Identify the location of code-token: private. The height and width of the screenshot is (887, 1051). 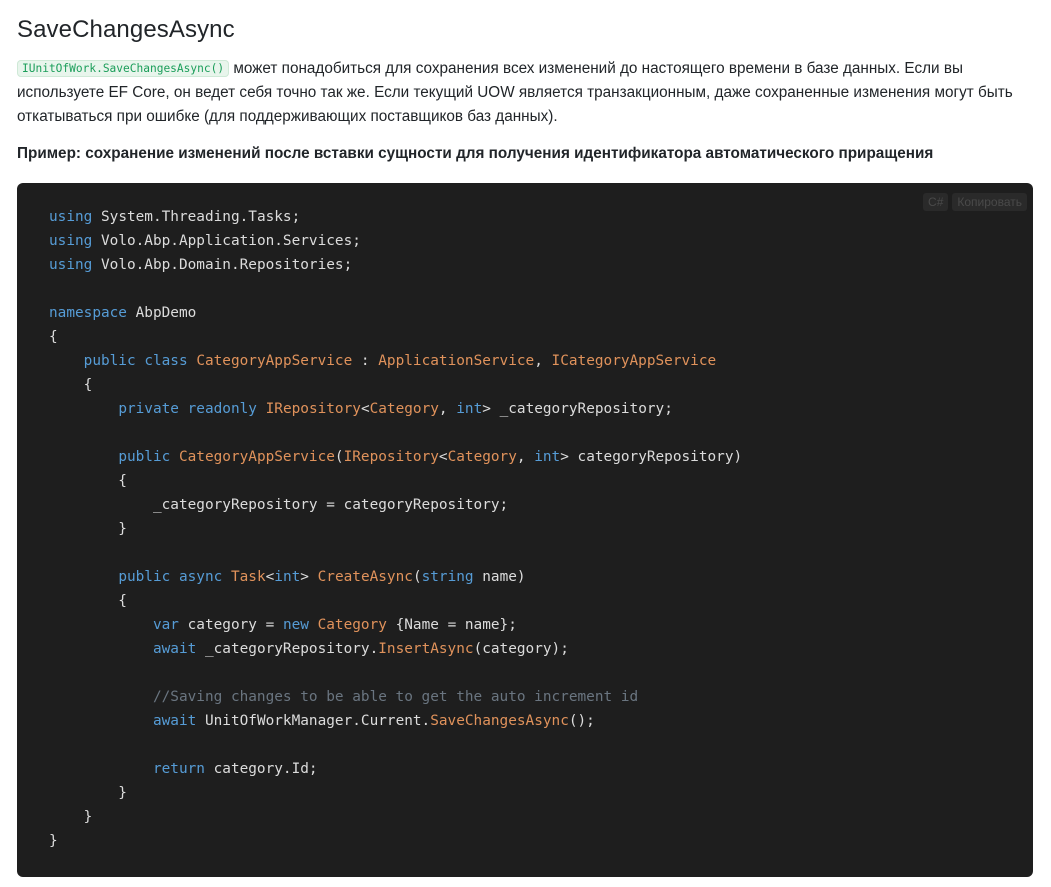
(148, 409).